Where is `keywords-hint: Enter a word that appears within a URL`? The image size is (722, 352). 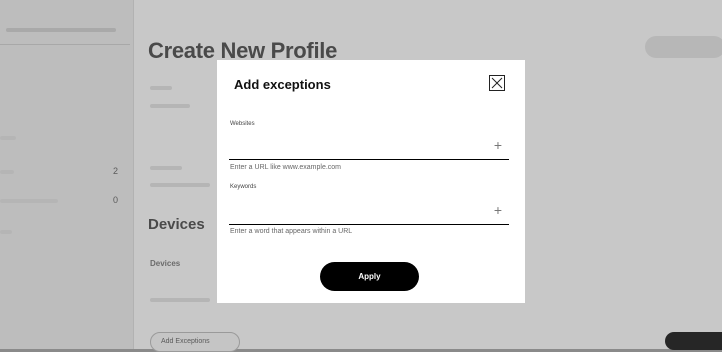 keywords-hint: Enter a word that appears within a URL is located at coordinates (291, 231).